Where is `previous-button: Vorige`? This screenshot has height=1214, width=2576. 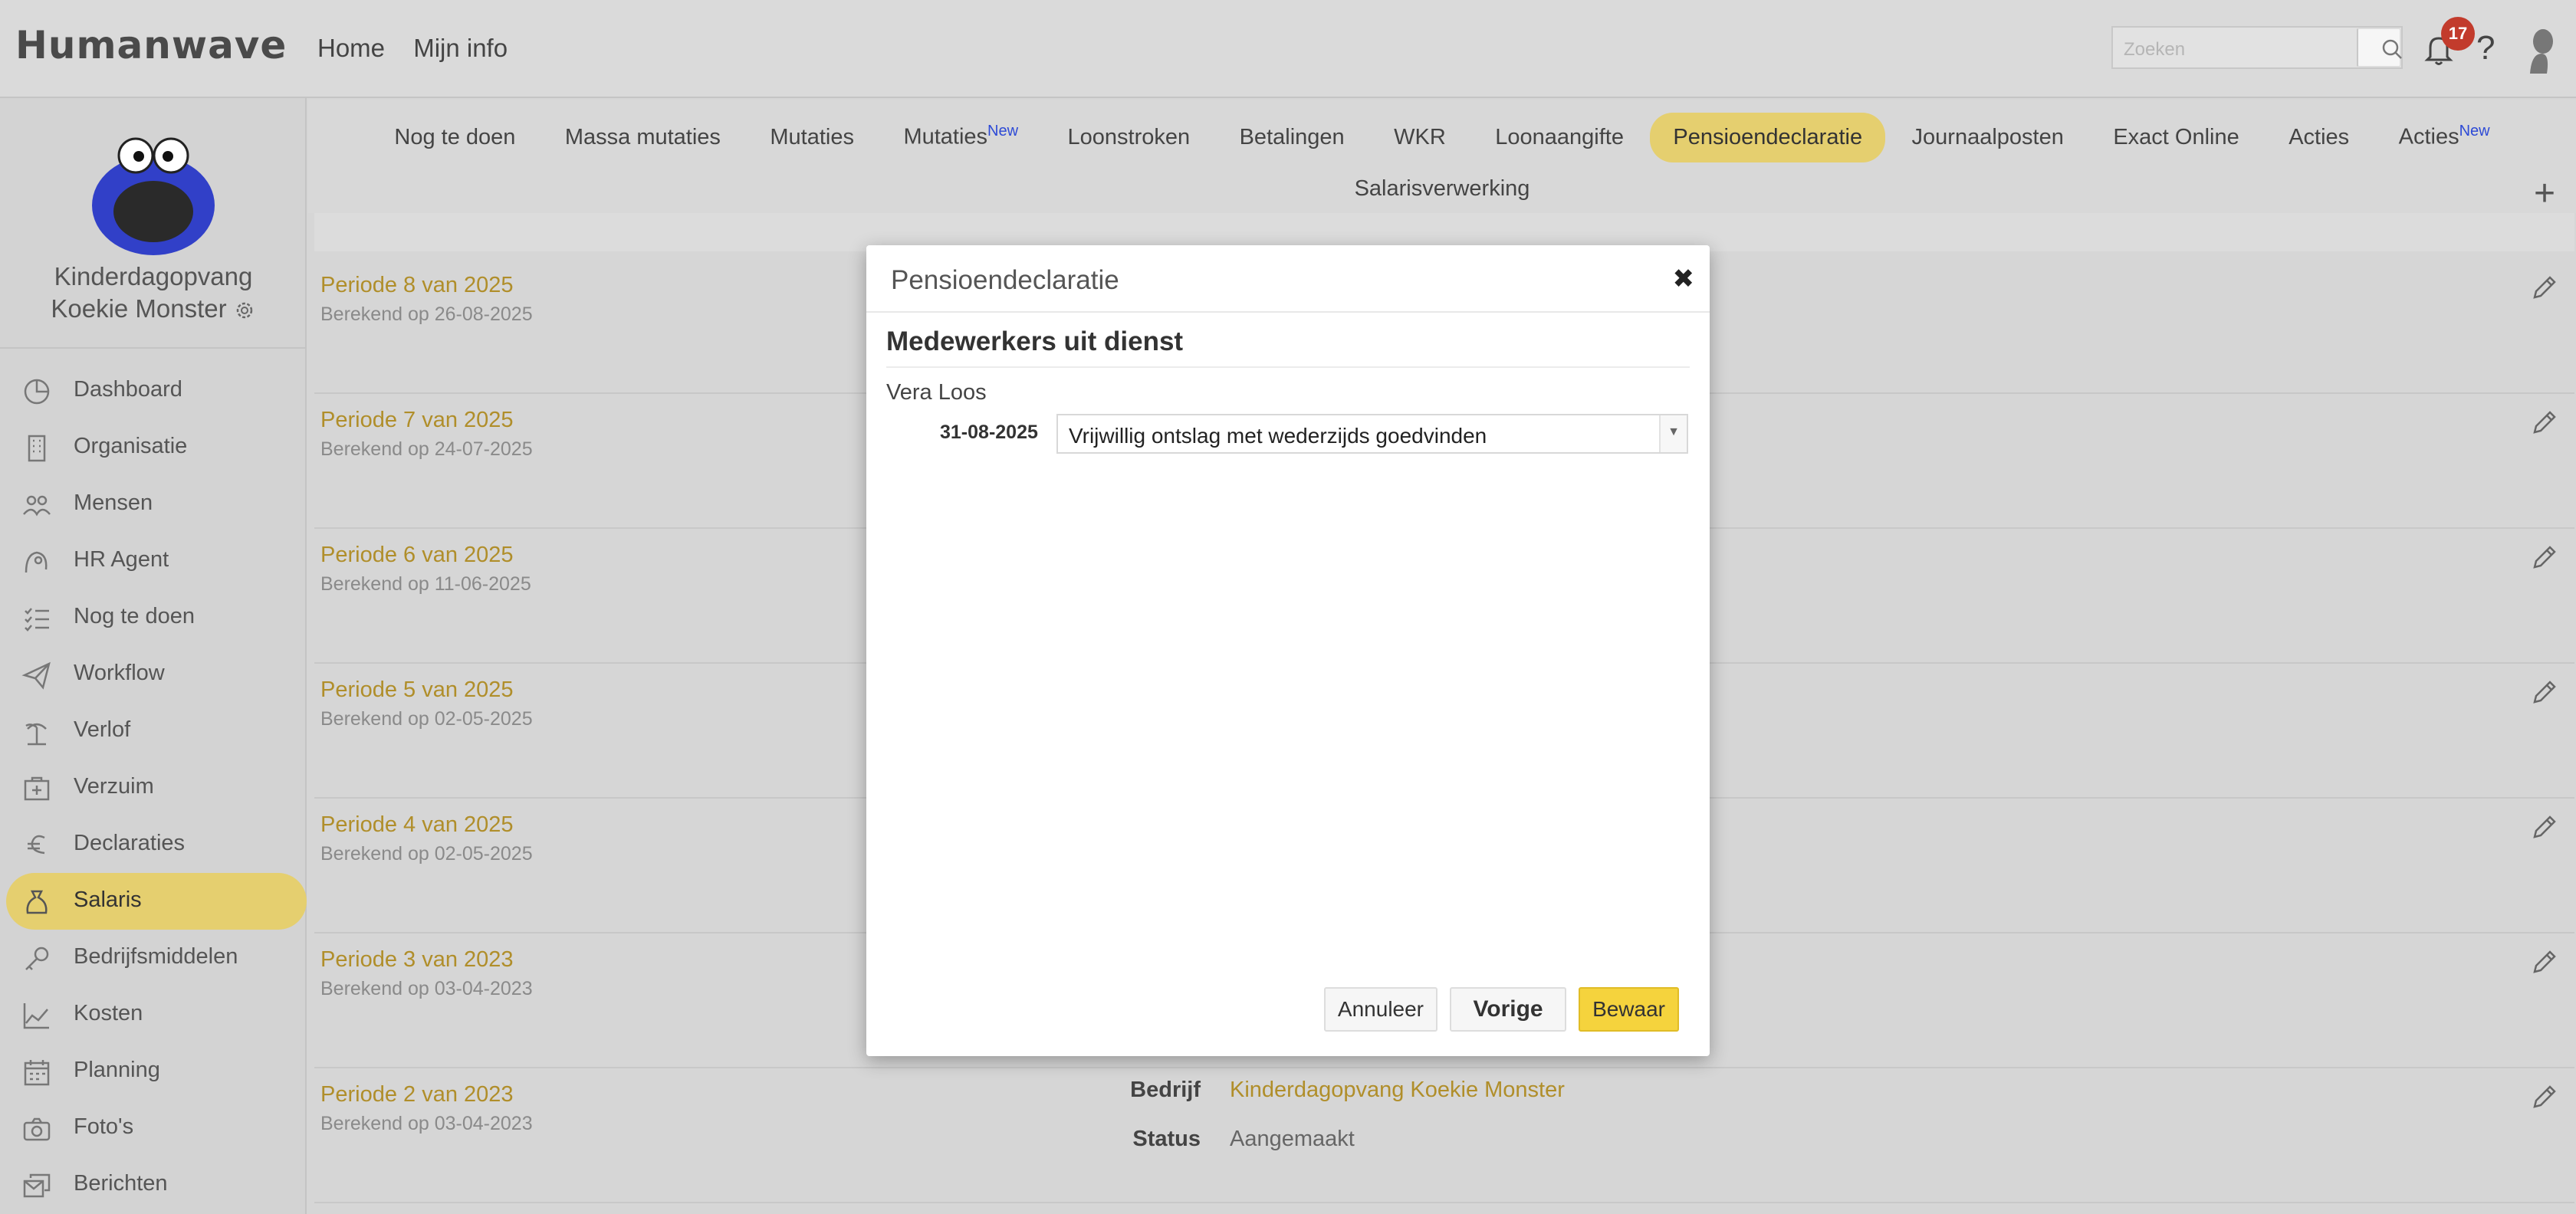 previous-button: Vorige is located at coordinates (1508, 1009).